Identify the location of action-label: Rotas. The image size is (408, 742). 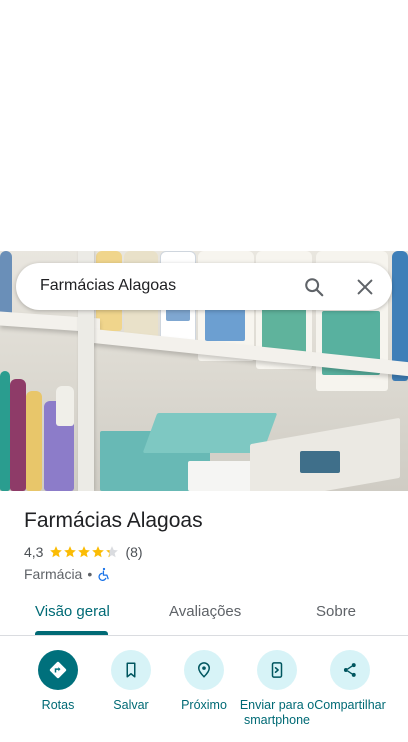
(58, 705).